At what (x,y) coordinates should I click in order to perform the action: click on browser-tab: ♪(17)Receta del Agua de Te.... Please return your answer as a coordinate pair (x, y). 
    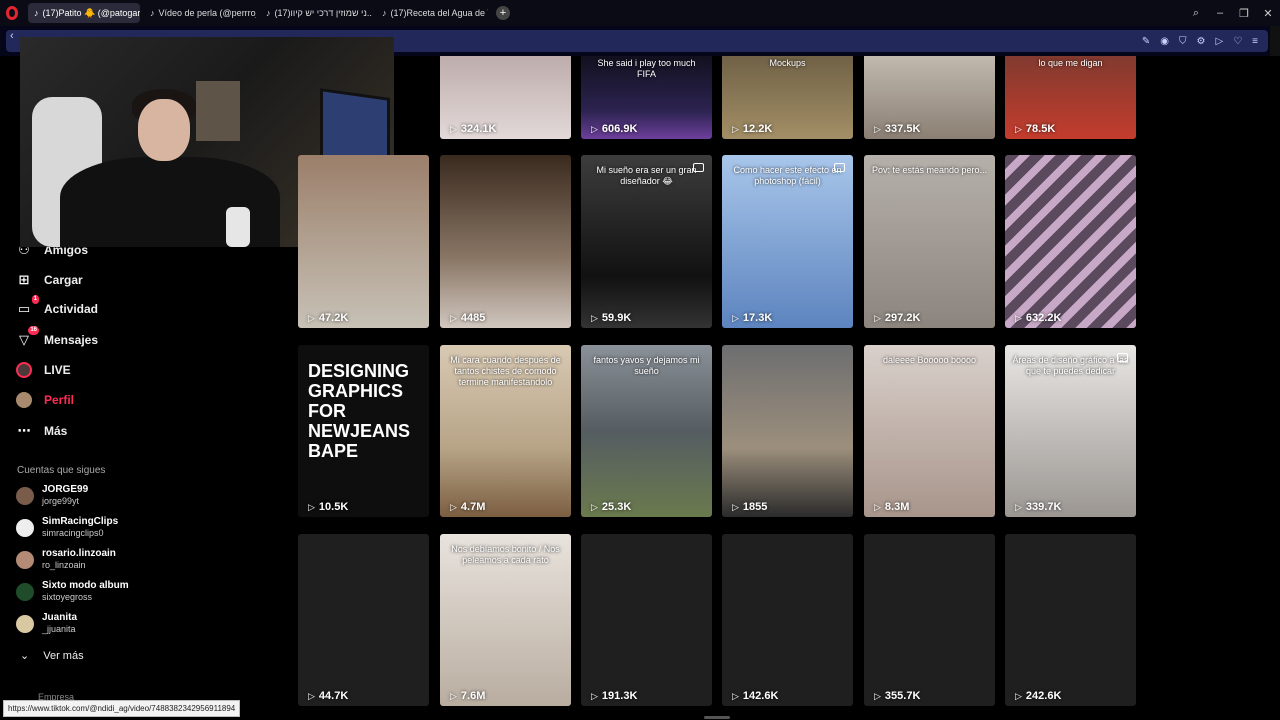
    Looking at the image, I should click on (432, 13).